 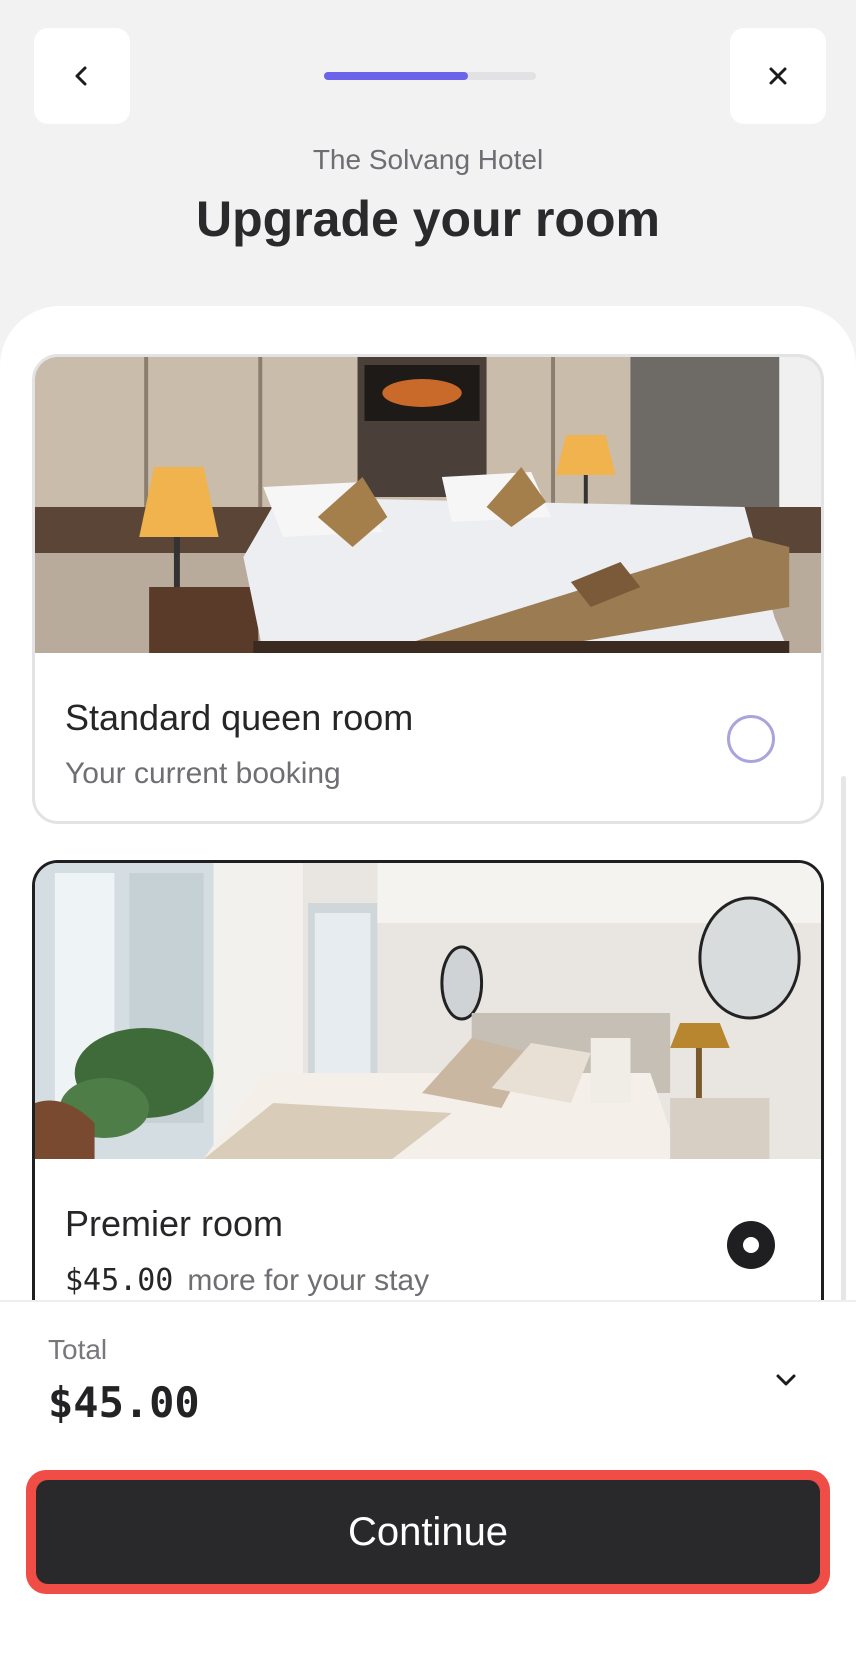 I want to click on total-label: Total, so click(x=78, y=1349).